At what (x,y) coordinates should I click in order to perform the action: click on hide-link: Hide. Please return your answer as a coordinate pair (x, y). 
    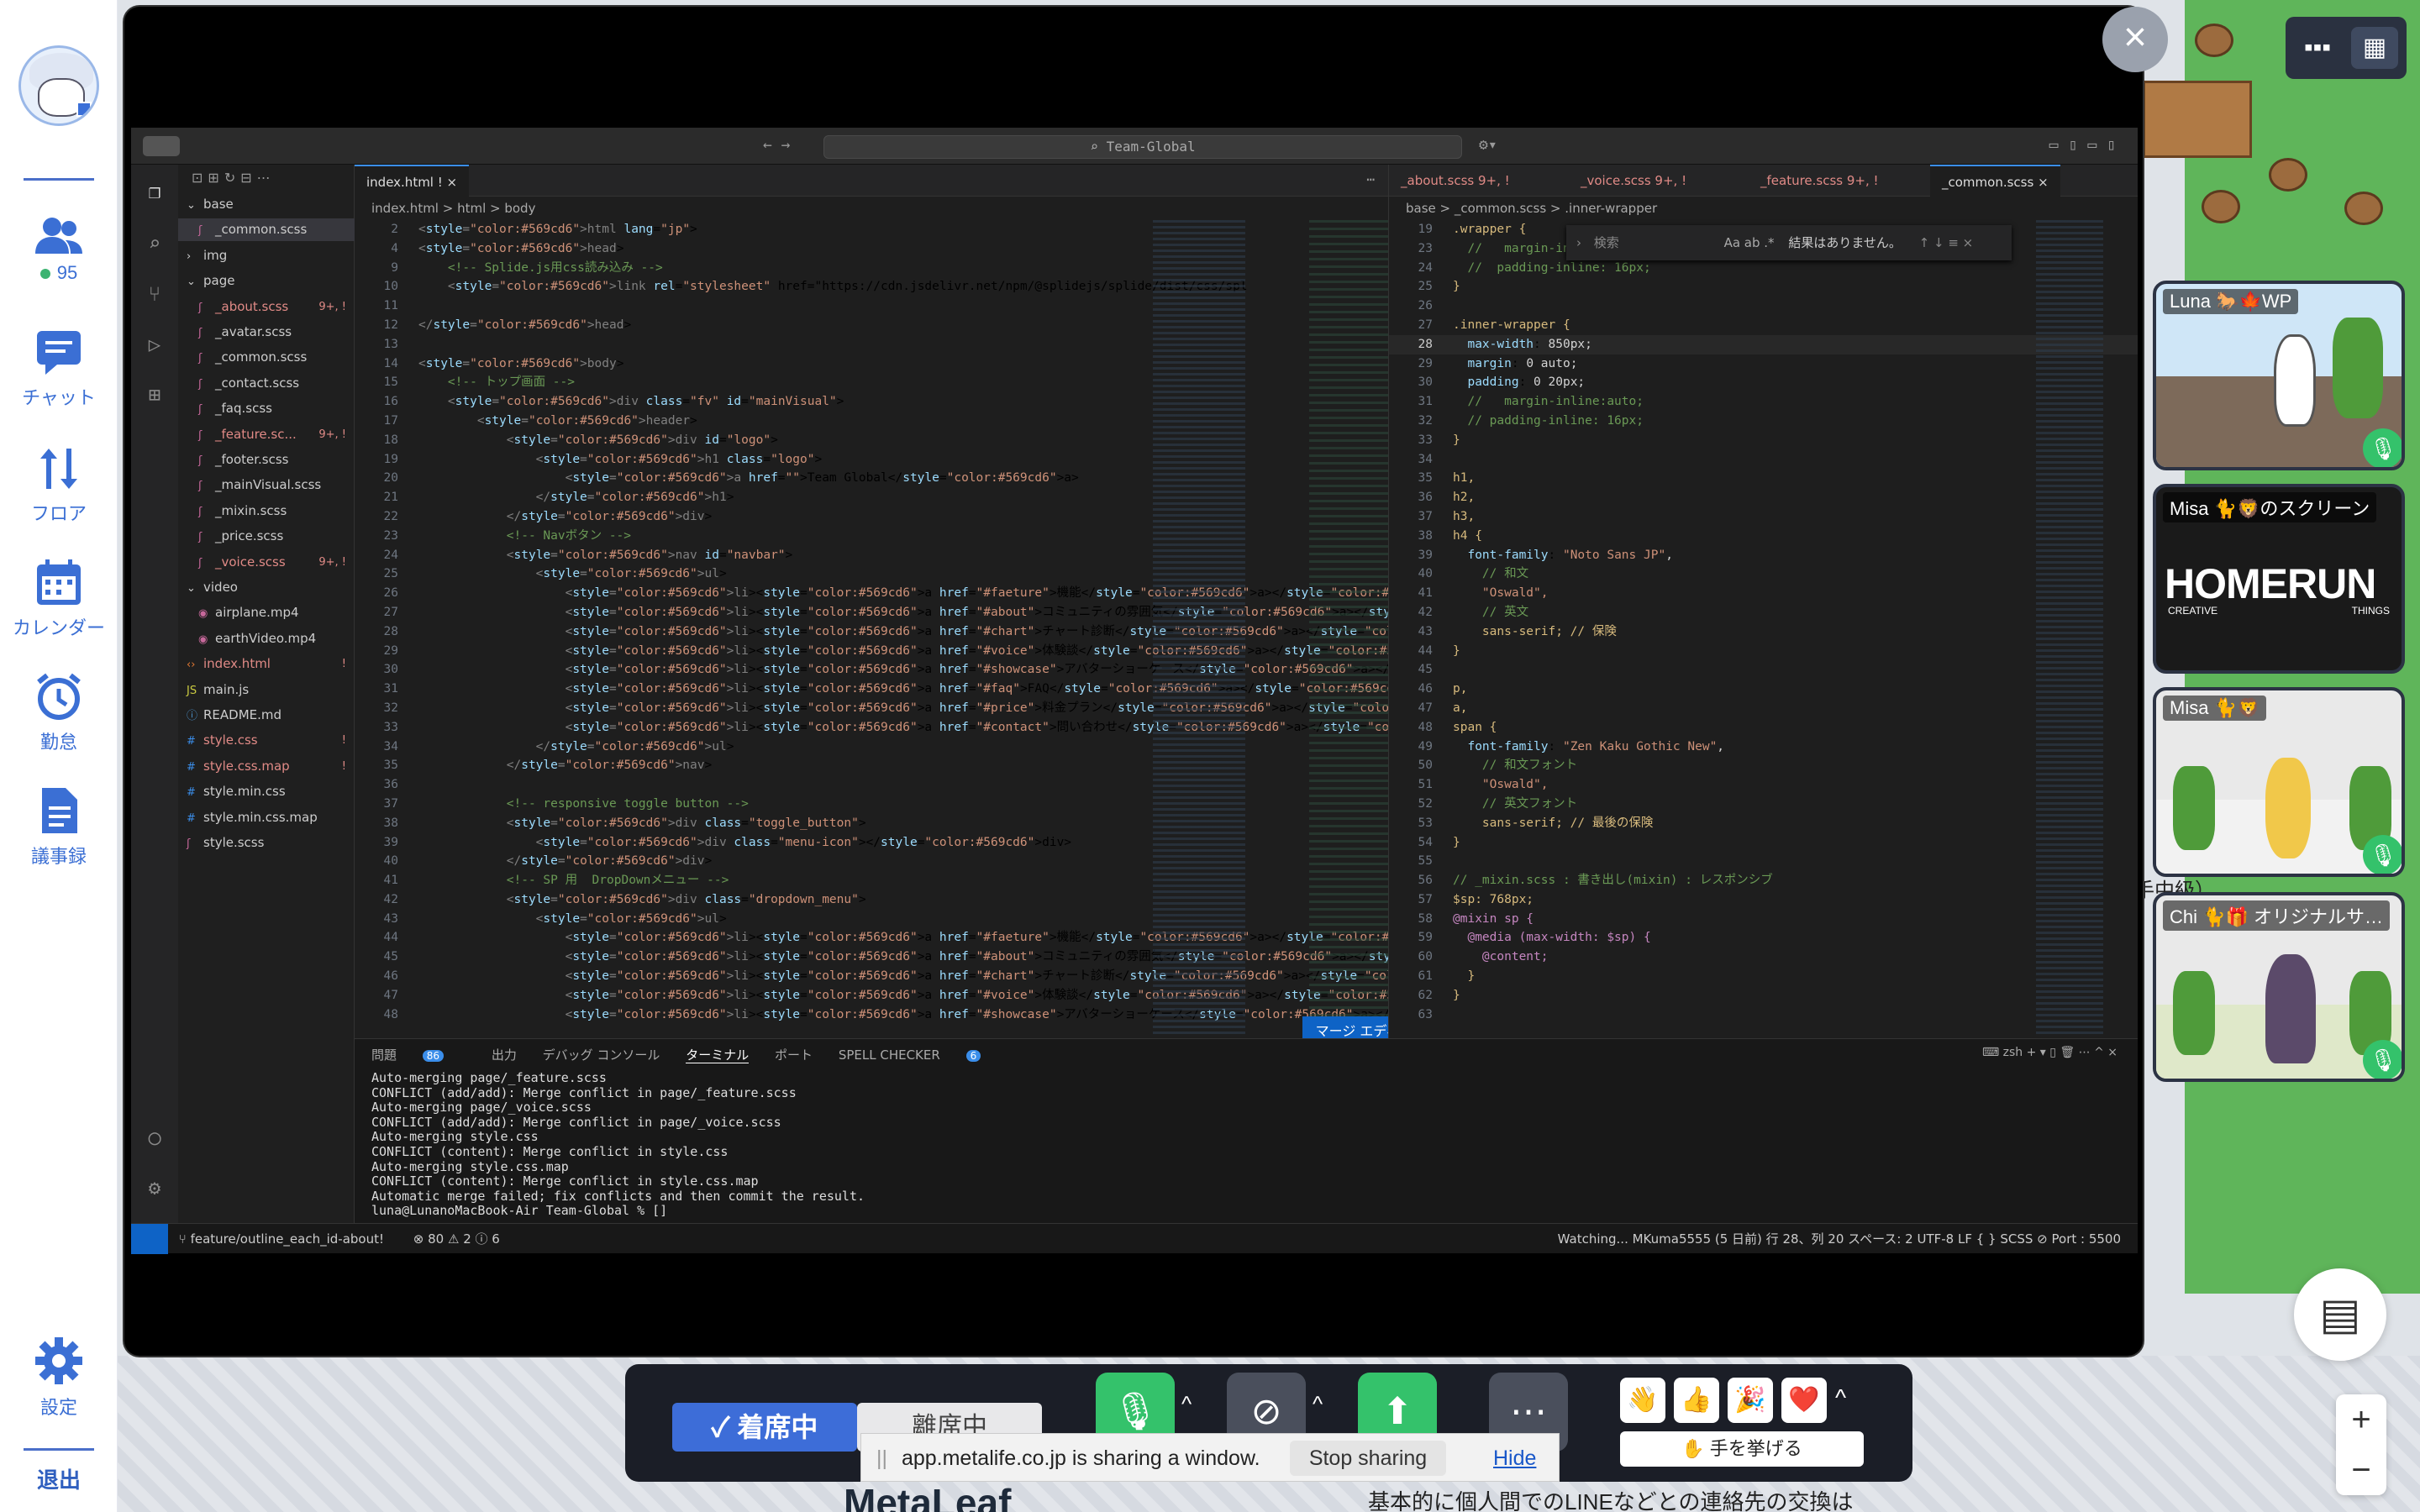
    Looking at the image, I should click on (1514, 1458).